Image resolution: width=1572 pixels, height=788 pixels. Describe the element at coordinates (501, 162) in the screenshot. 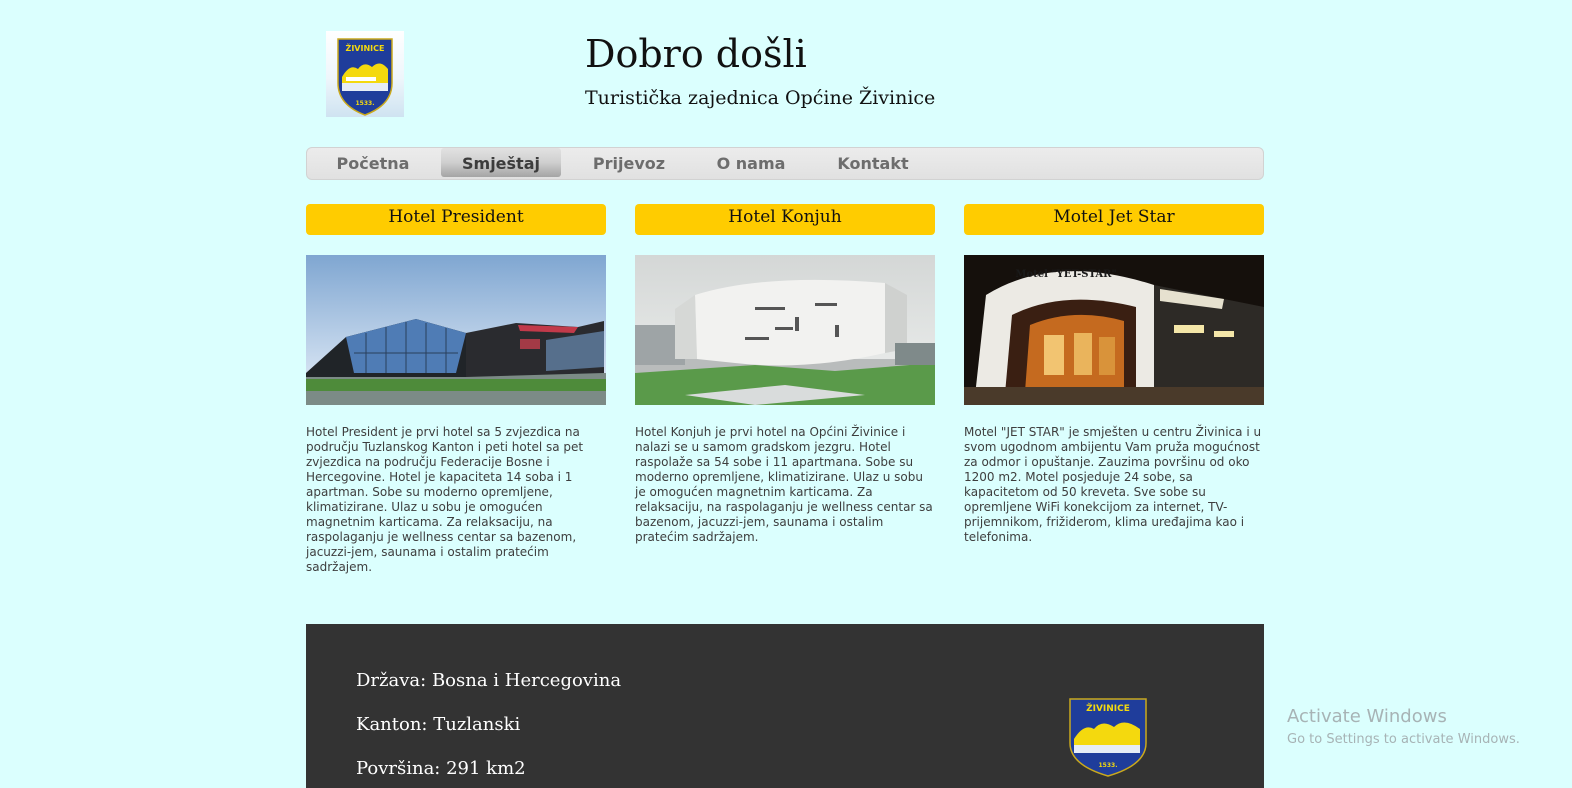

I see `nav-item-smjestaj: Smještaj` at that location.